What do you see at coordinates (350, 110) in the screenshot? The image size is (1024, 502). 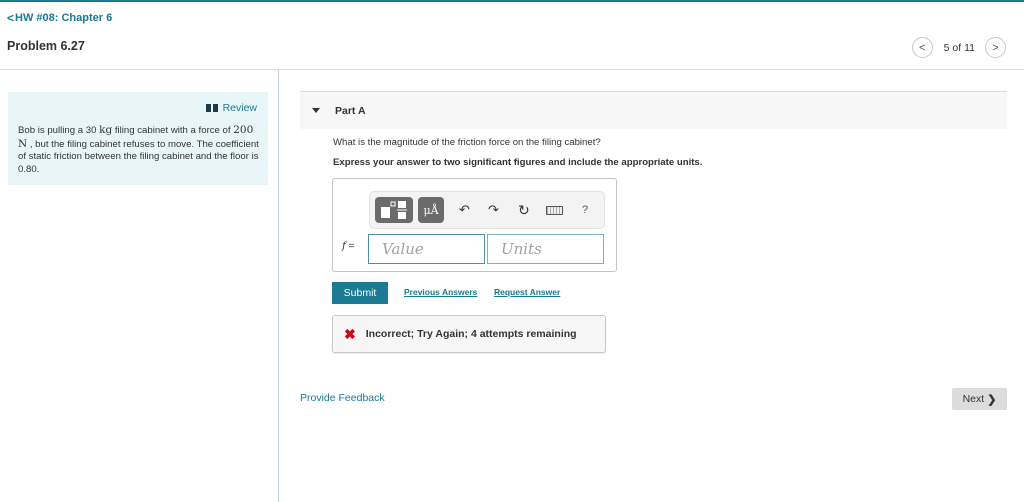 I see `part-label: Part A` at bounding box center [350, 110].